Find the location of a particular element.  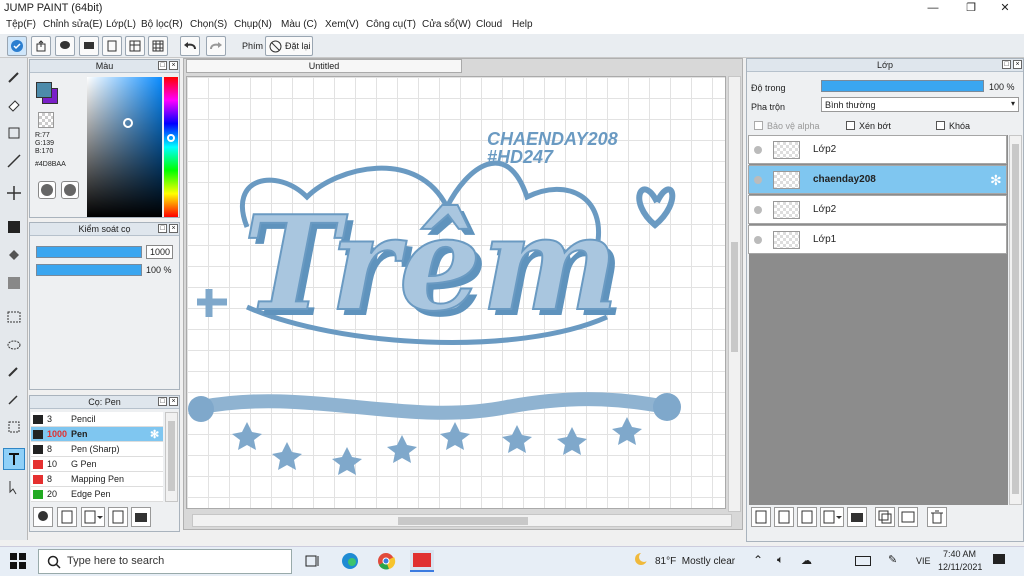

blend-mode-select: Bình thường ▾ is located at coordinates (920, 104).